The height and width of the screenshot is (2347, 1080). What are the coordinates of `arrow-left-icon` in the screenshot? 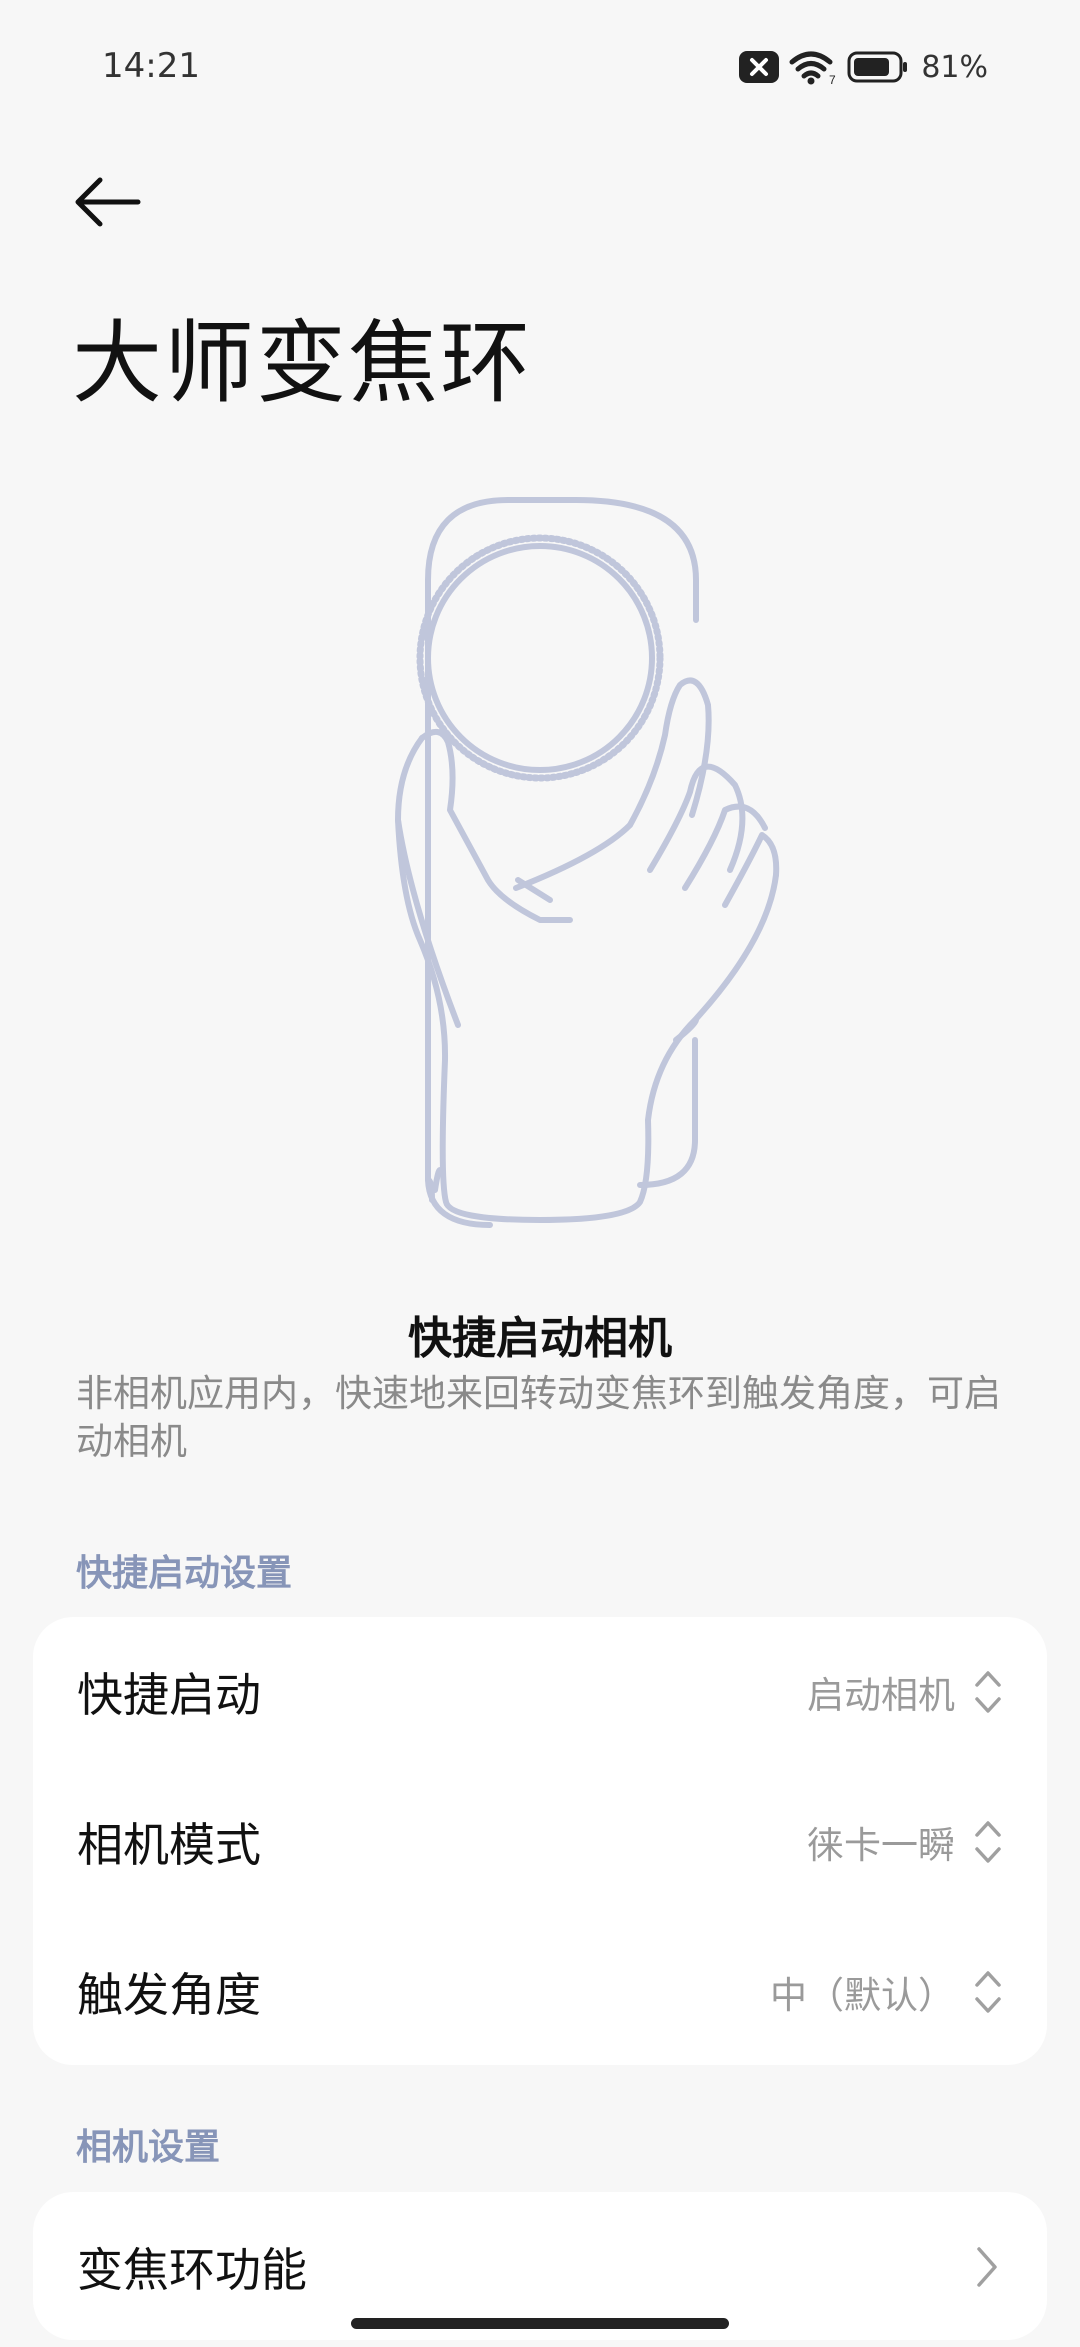 It's located at (108, 202).